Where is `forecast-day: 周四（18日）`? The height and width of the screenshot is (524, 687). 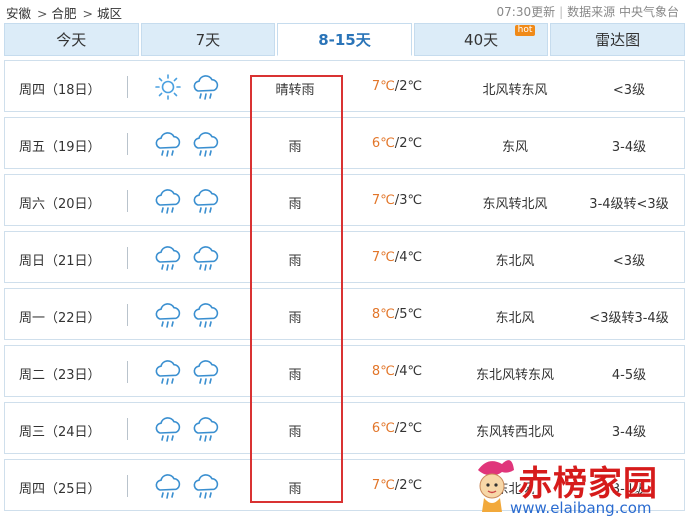
forecast-day: 周四（18日） is located at coordinates (60, 90).